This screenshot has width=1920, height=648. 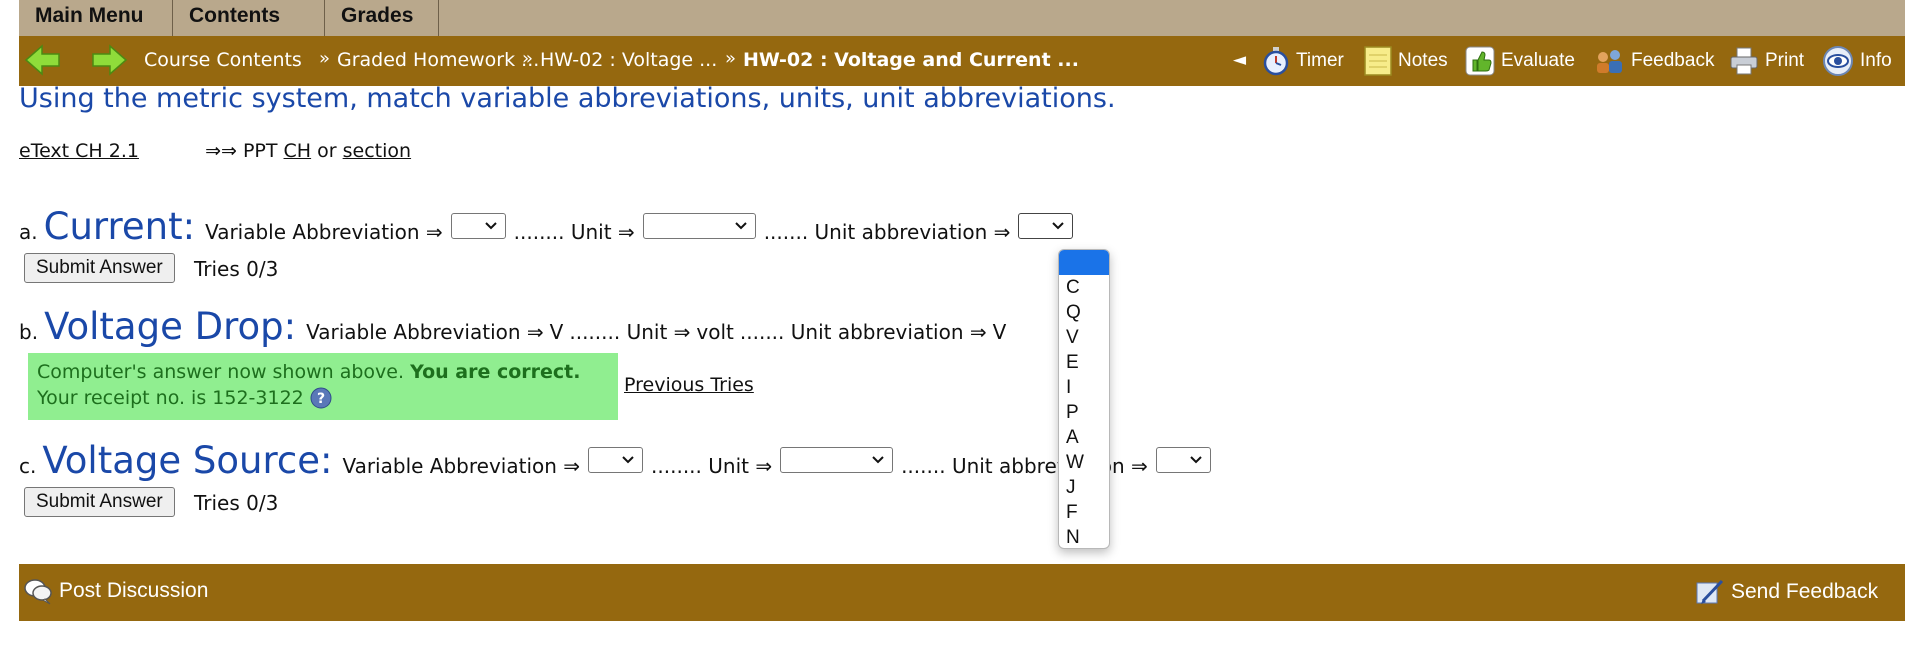 What do you see at coordinates (1480, 61) in the screenshot?
I see `thumbs-up-icon` at bounding box center [1480, 61].